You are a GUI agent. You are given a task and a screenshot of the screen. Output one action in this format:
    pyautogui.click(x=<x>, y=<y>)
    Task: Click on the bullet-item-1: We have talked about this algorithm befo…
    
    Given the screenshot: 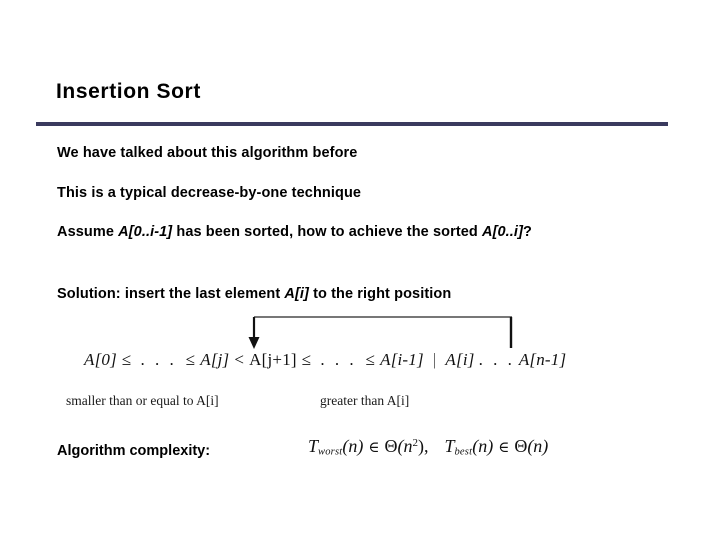 What is the action you would take?
    pyautogui.click(x=207, y=153)
    